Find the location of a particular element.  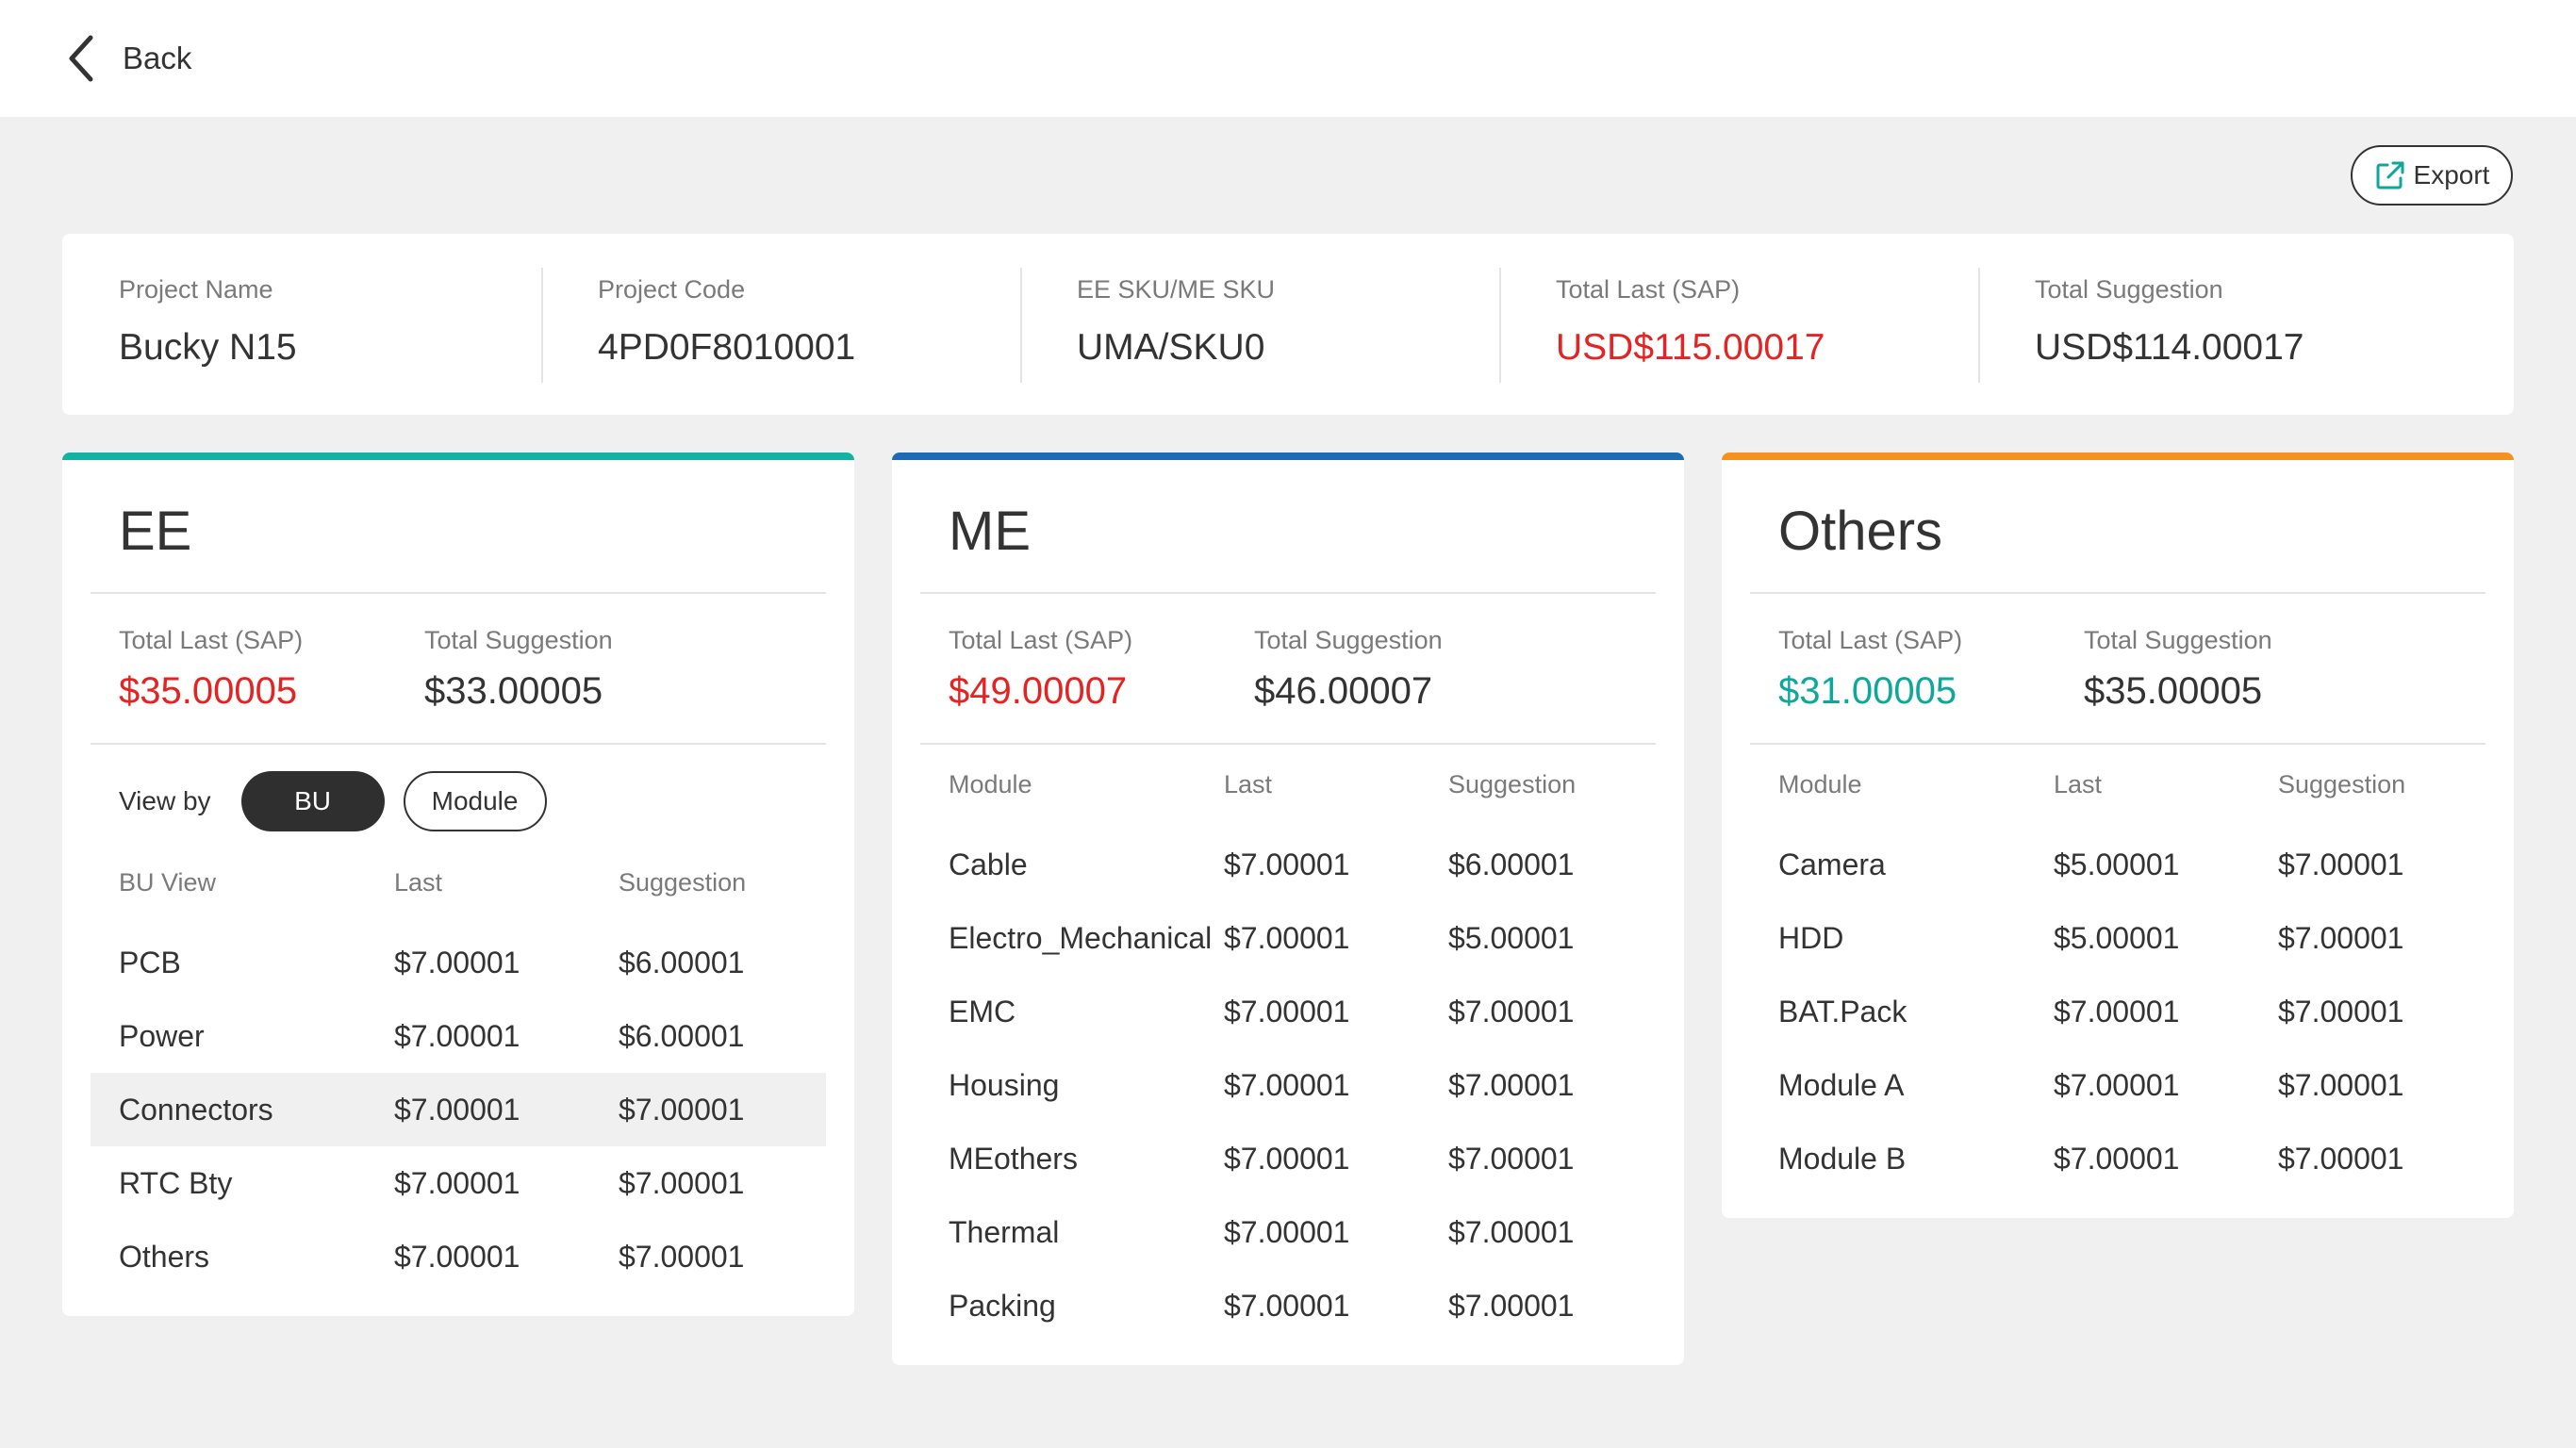

table-row: Cable $7.00001 $6.00001 is located at coordinates (1288, 864).